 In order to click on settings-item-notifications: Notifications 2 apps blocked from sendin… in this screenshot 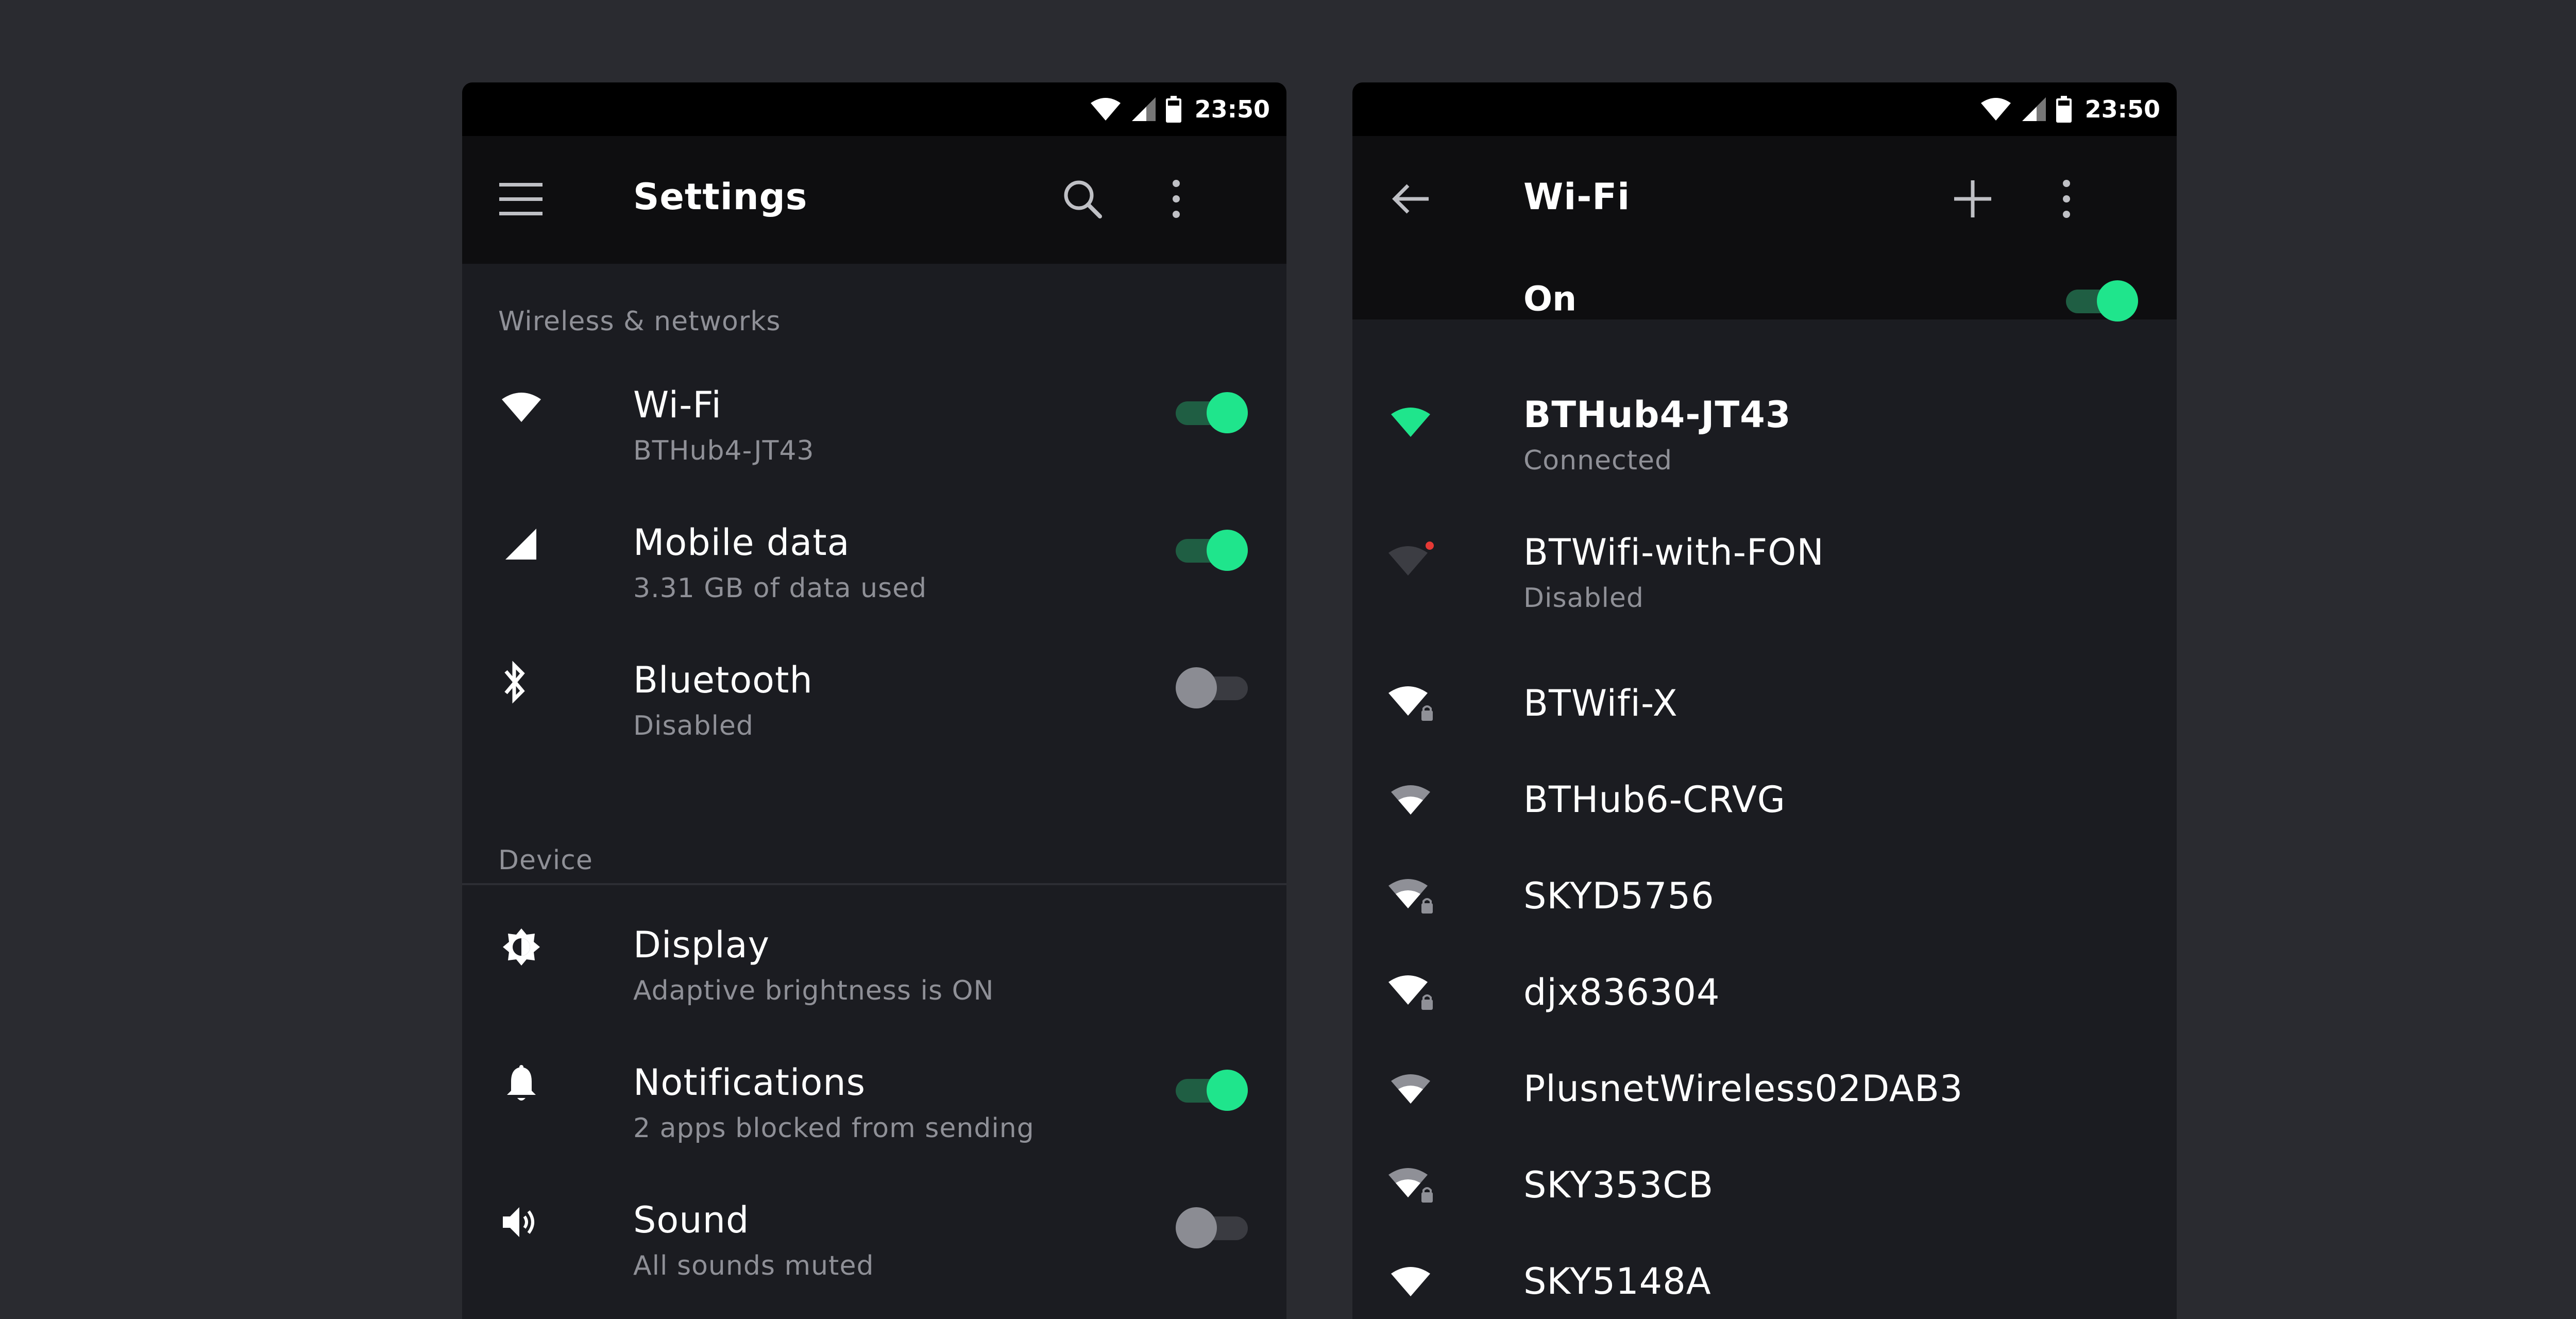, I will do `click(874, 1128)`.